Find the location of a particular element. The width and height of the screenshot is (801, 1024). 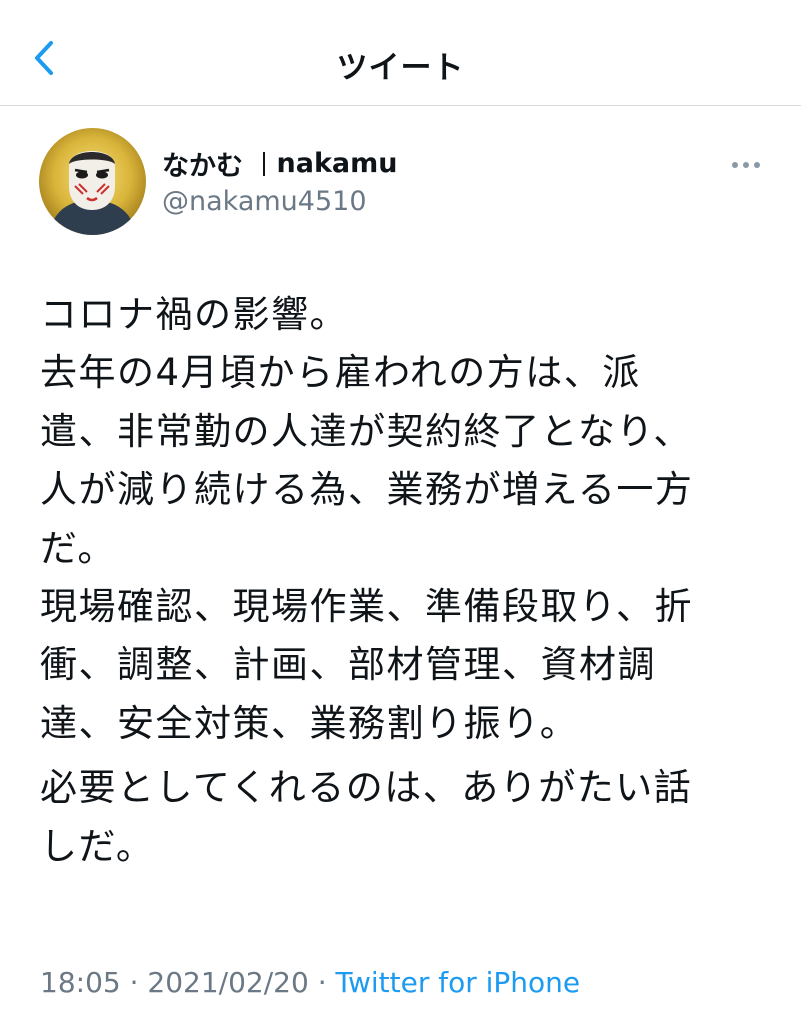

avatar-mask-icon is located at coordinates (92, 181).